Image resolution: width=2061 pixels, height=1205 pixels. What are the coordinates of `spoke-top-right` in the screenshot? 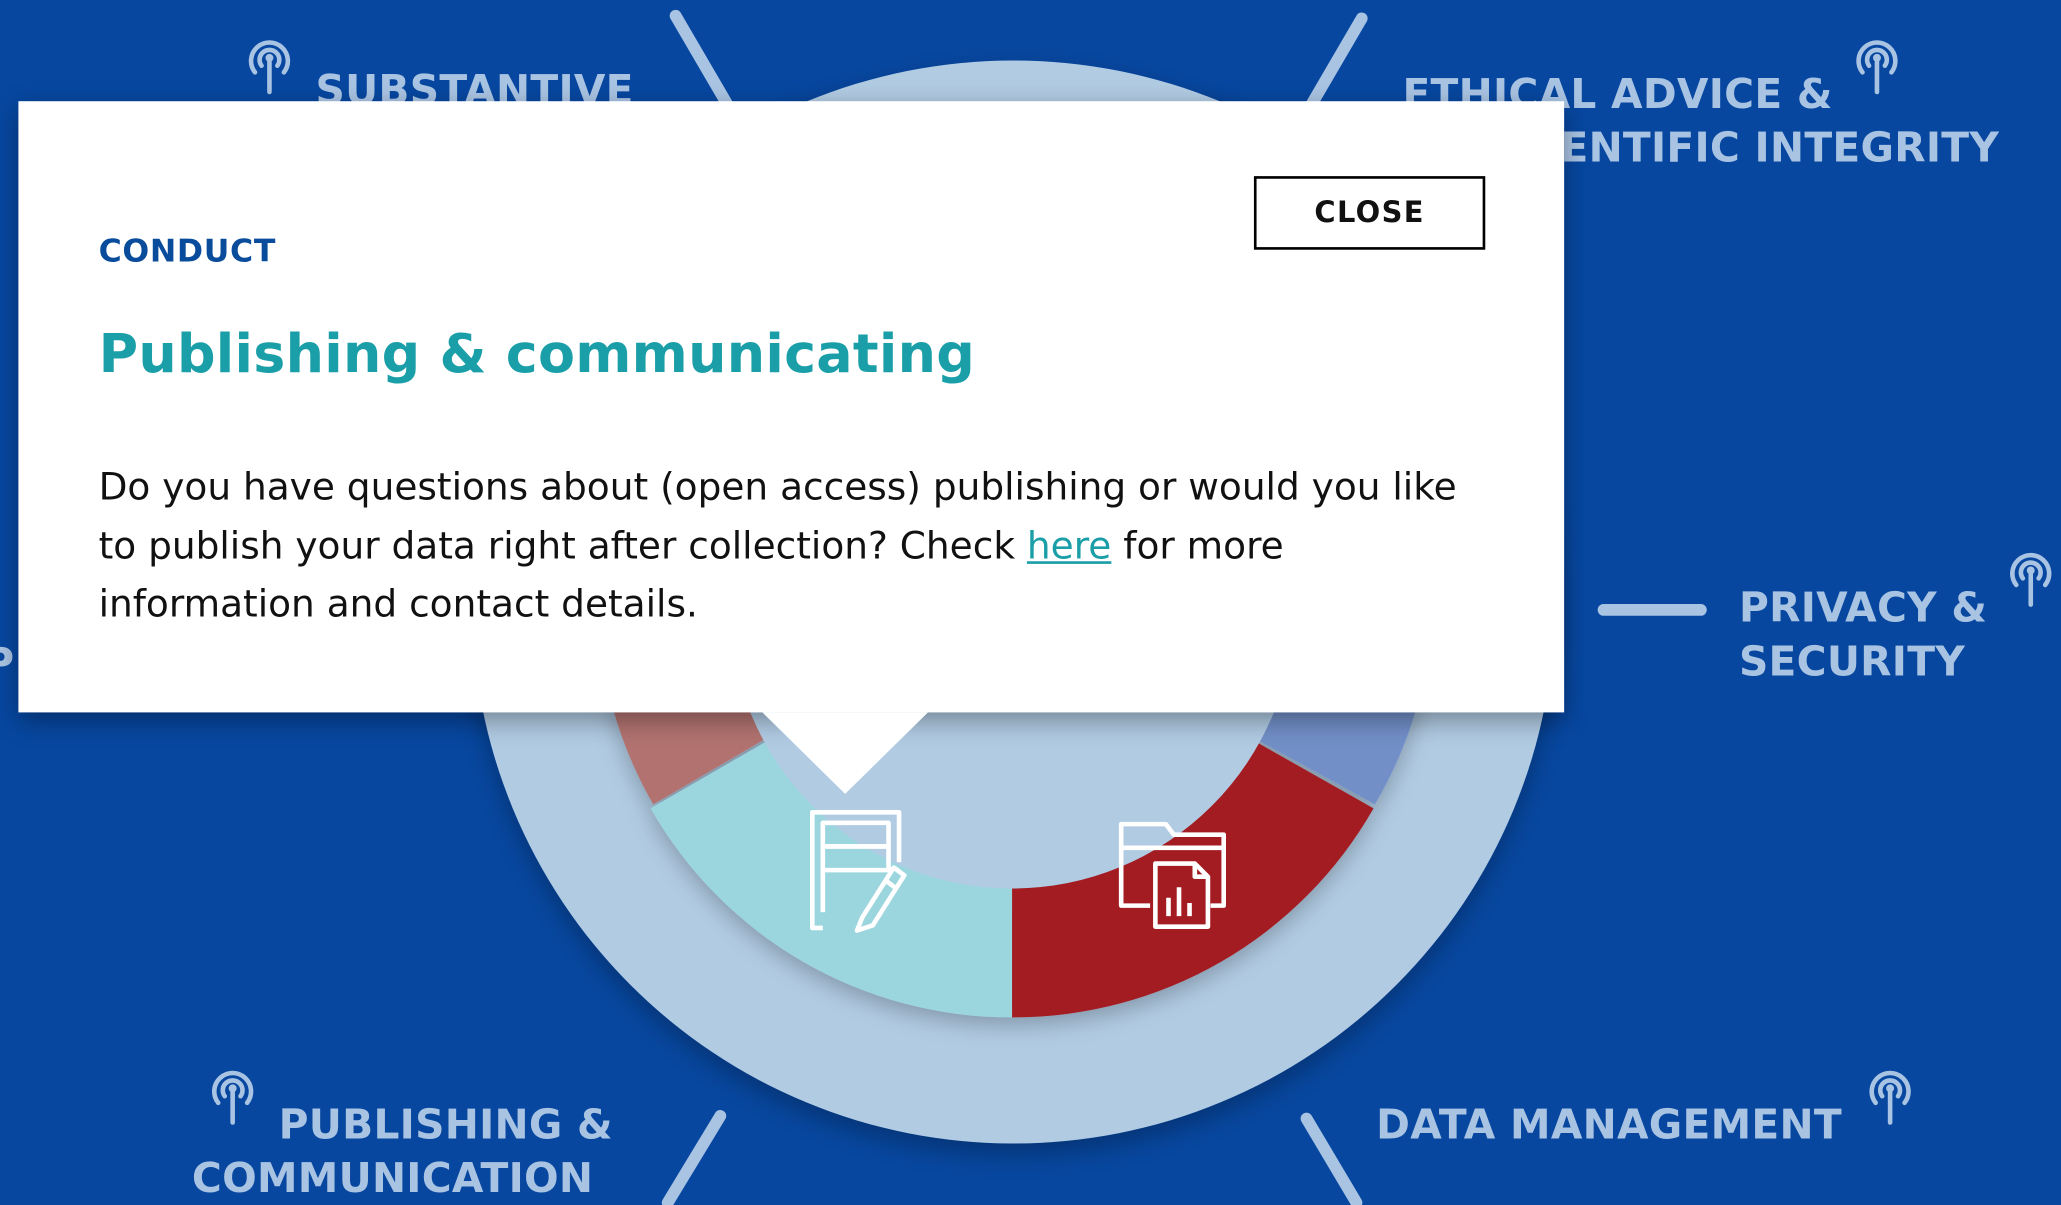 It's located at (1334, 65).